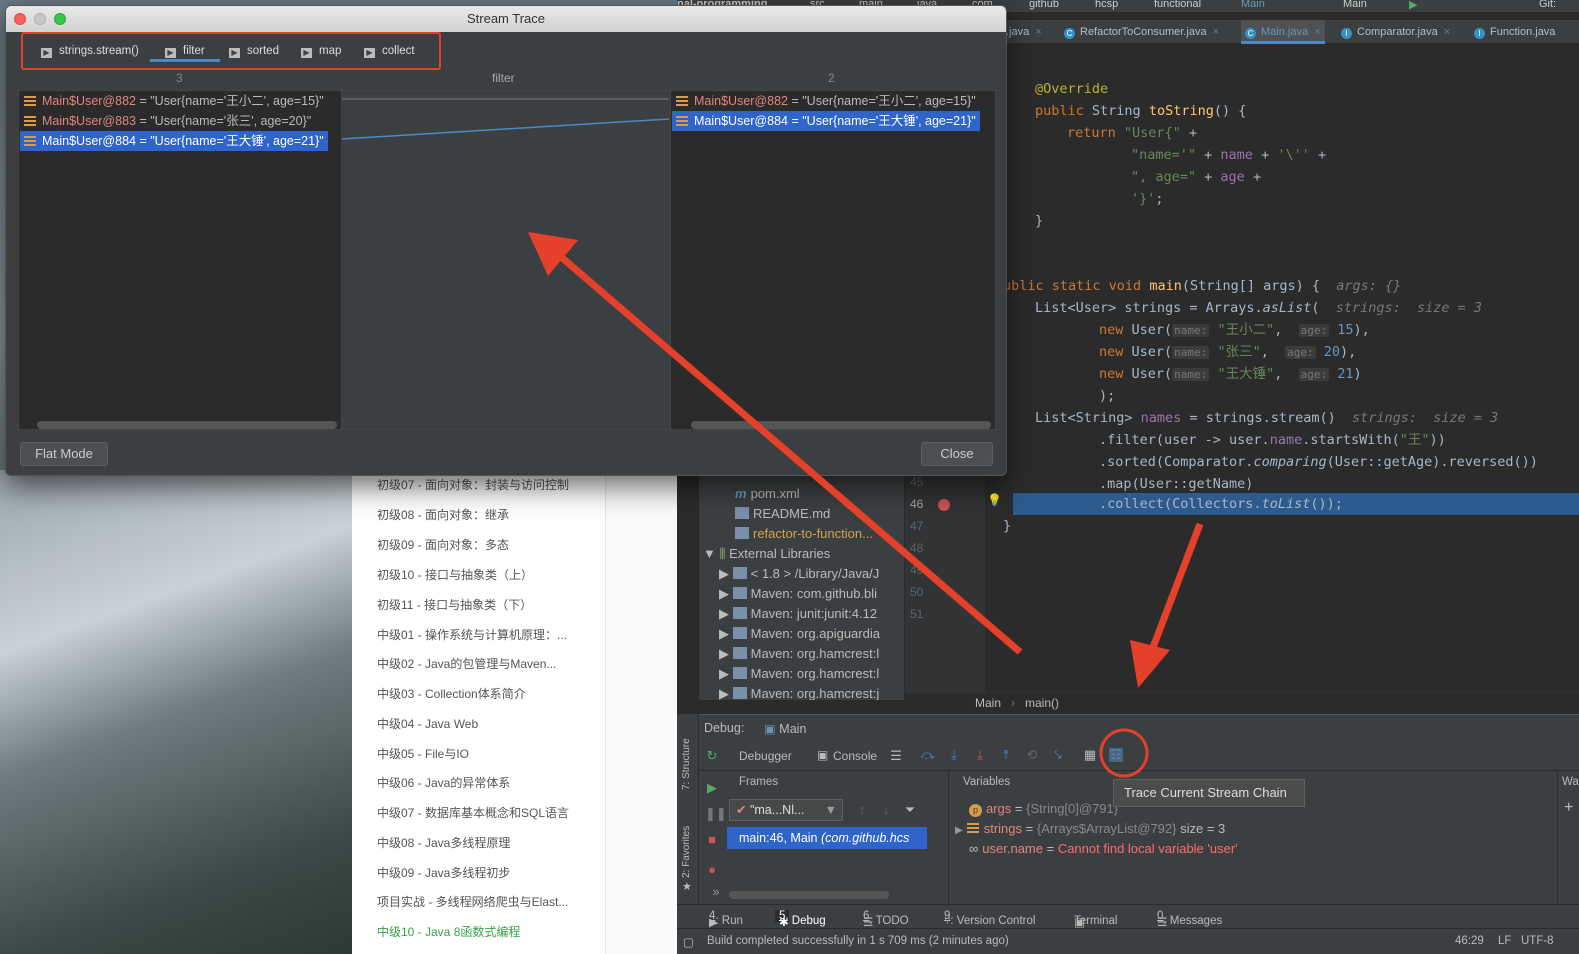 This screenshot has height=954, width=1579. What do you see at coordinates (64, 454) in the screenshot?
I see `flat-mode-button: Flat Mode` at bounding box center [64, 454].